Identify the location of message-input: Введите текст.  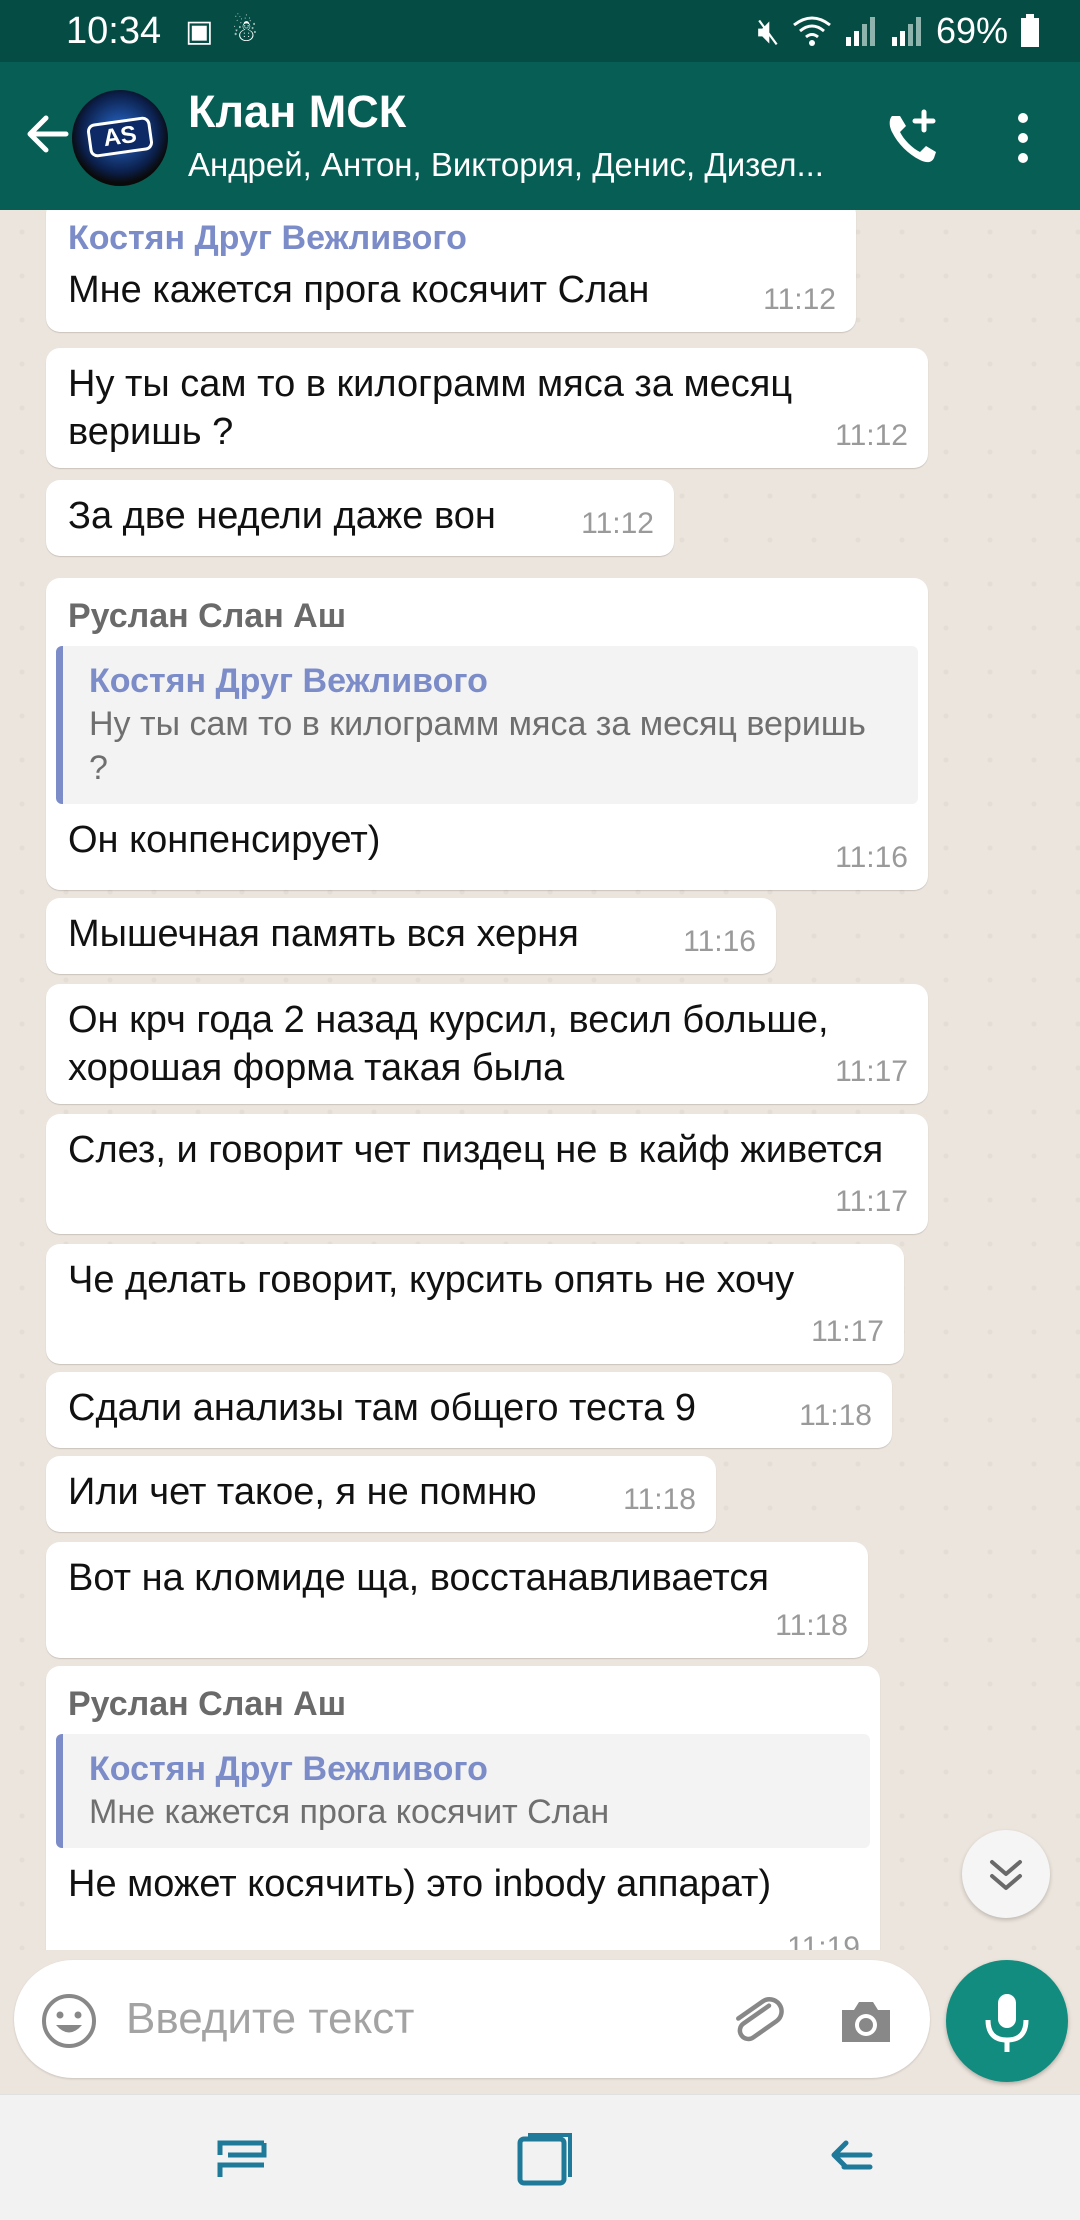
(270, 2019).